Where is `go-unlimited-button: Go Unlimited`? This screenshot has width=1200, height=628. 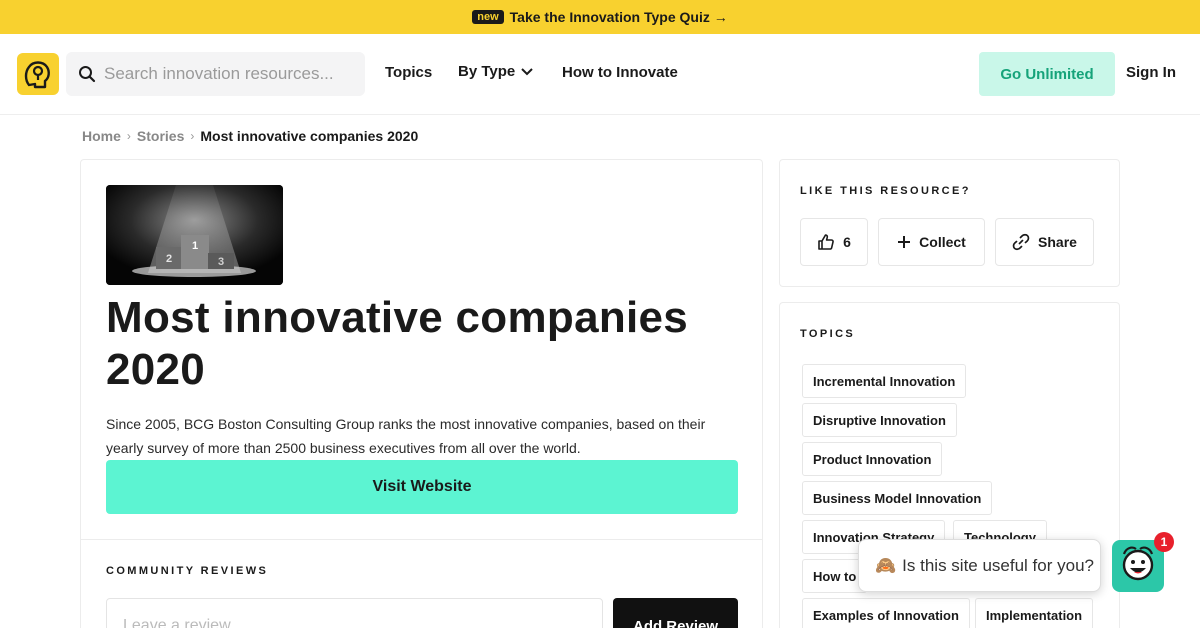 go-unlimited-button: Go Unlimited is located at coordinates (1047, 74).